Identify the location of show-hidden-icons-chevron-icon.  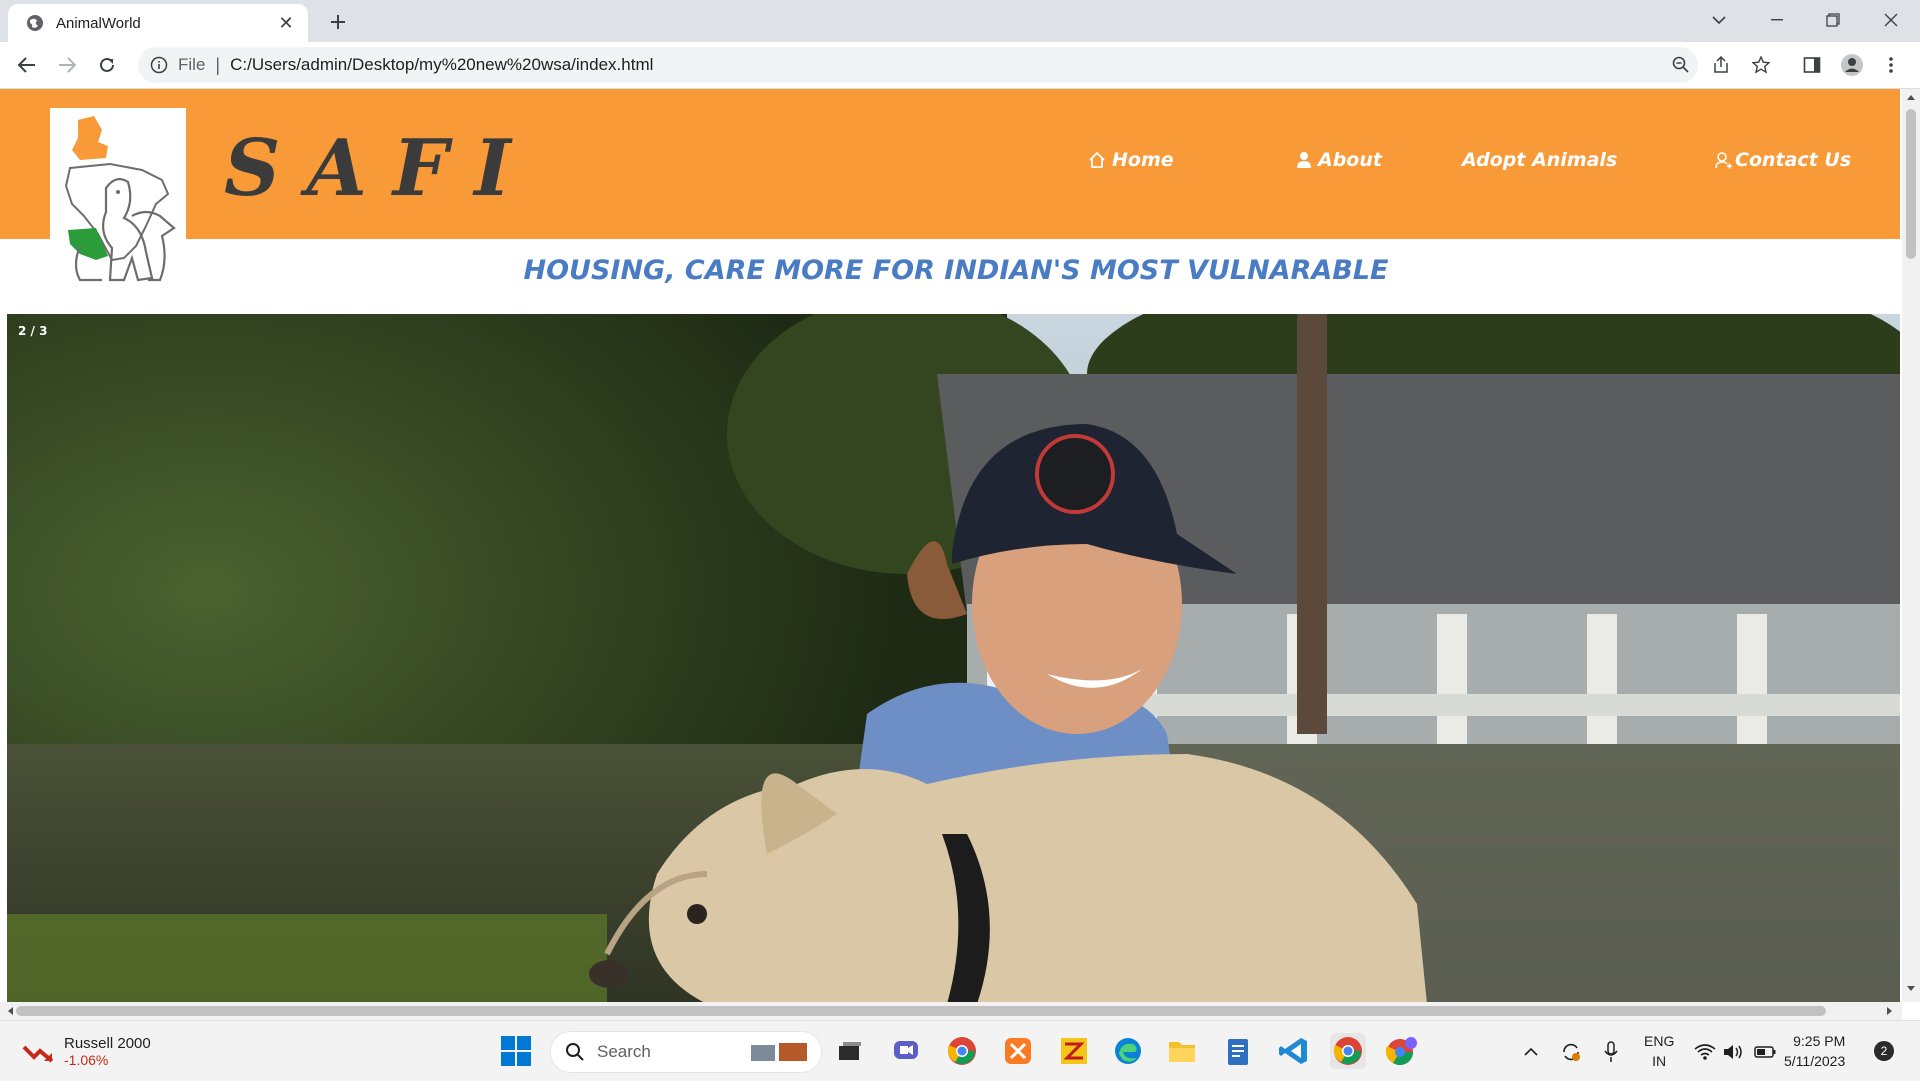
(1531, 1052).